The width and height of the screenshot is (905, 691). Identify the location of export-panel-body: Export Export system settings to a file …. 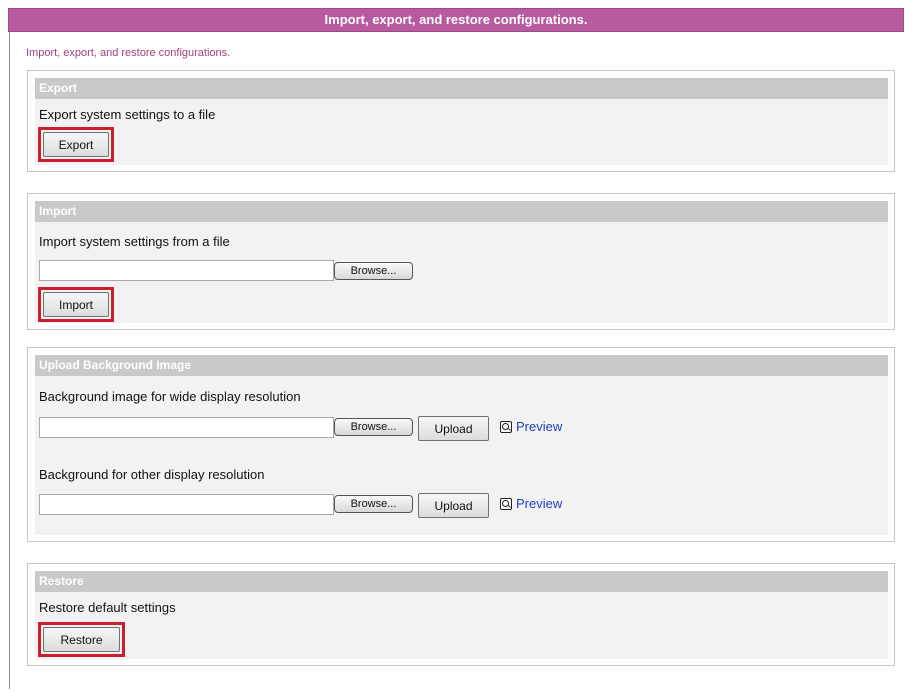
(461, 121).